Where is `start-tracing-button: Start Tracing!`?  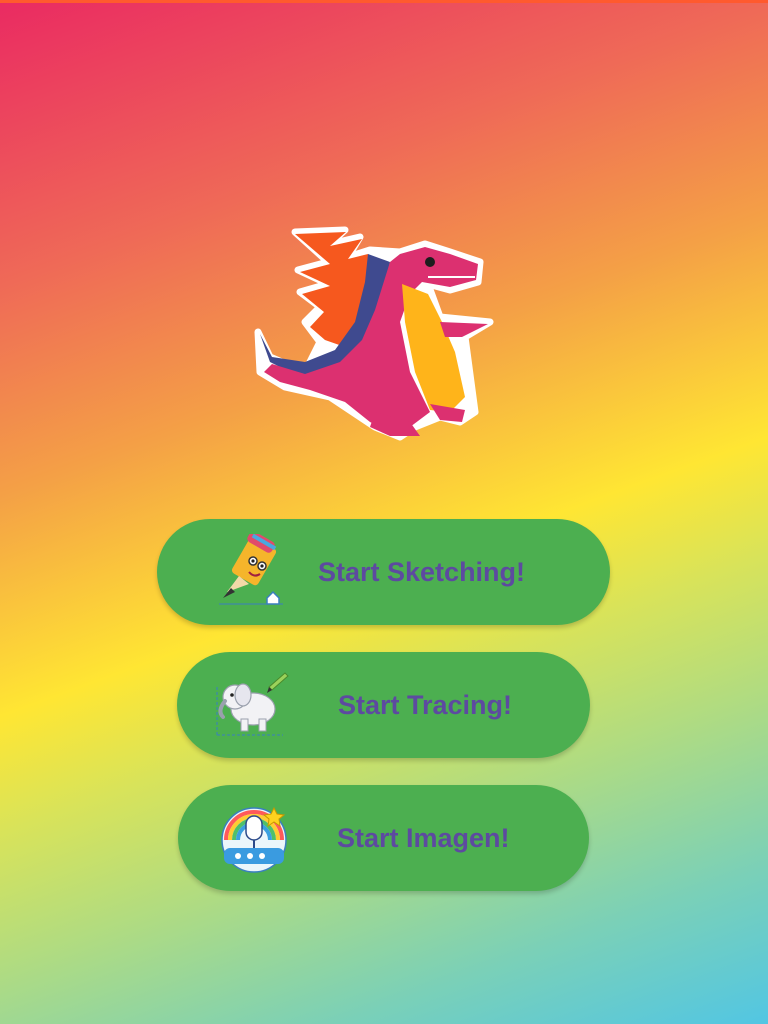
start-tracing-button: Start Tracing! is located at coordinates (383, 705).